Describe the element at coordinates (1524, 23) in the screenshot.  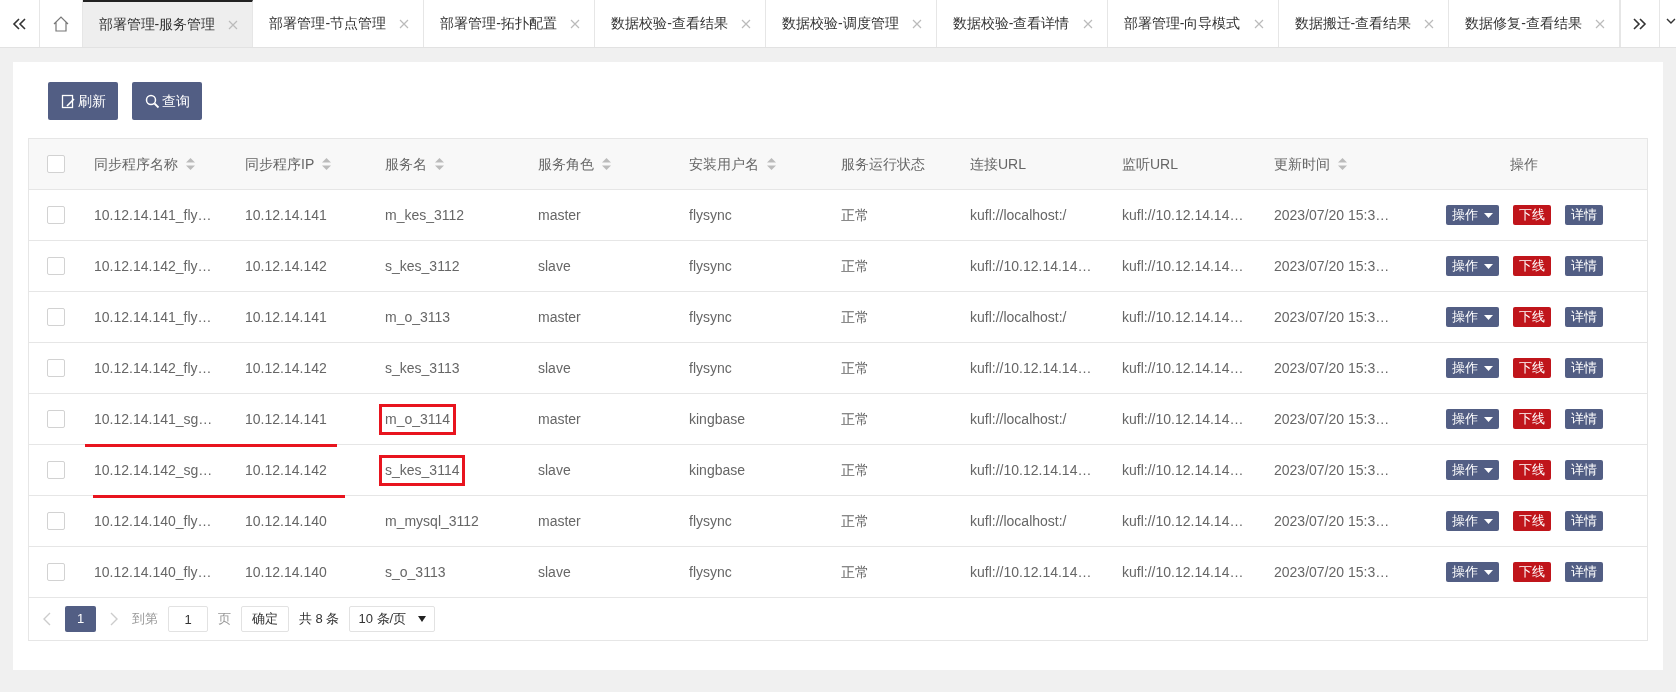
I see `tab-label: 数据修复-查看结果` at that location.